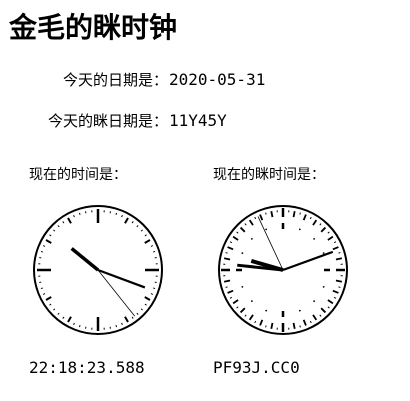 Image resolution: width=410 pixels, height=401 pixels. Describe the element at coordinates (107, 121) in the screenshot. I see `mi-date-label: 今天的眯日期是：` at that location.